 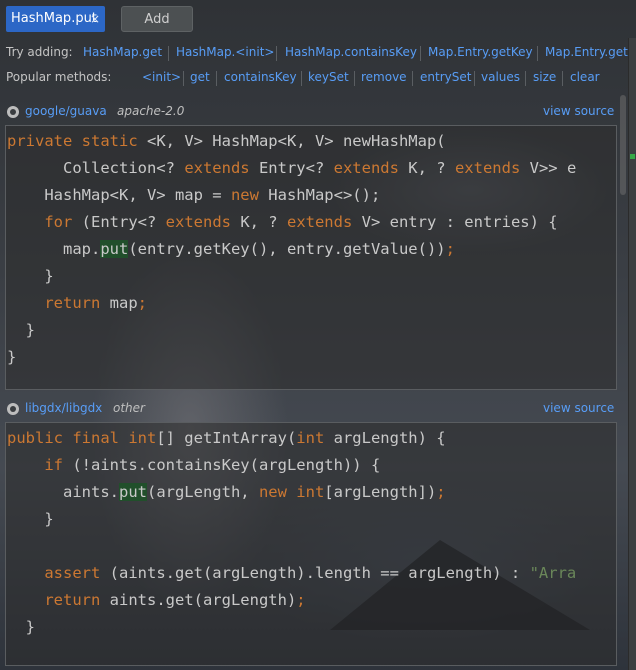 I want to click on try-link-entry-getkey: Map.Entry.getKey, so click(x=480, y=52).